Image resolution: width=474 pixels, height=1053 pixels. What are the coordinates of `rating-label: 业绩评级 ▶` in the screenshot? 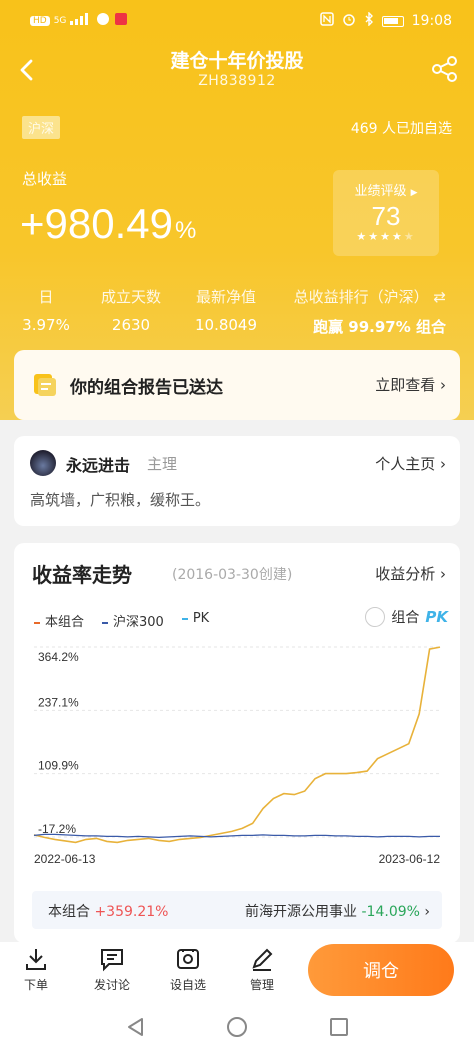 It's located at (386, 189).